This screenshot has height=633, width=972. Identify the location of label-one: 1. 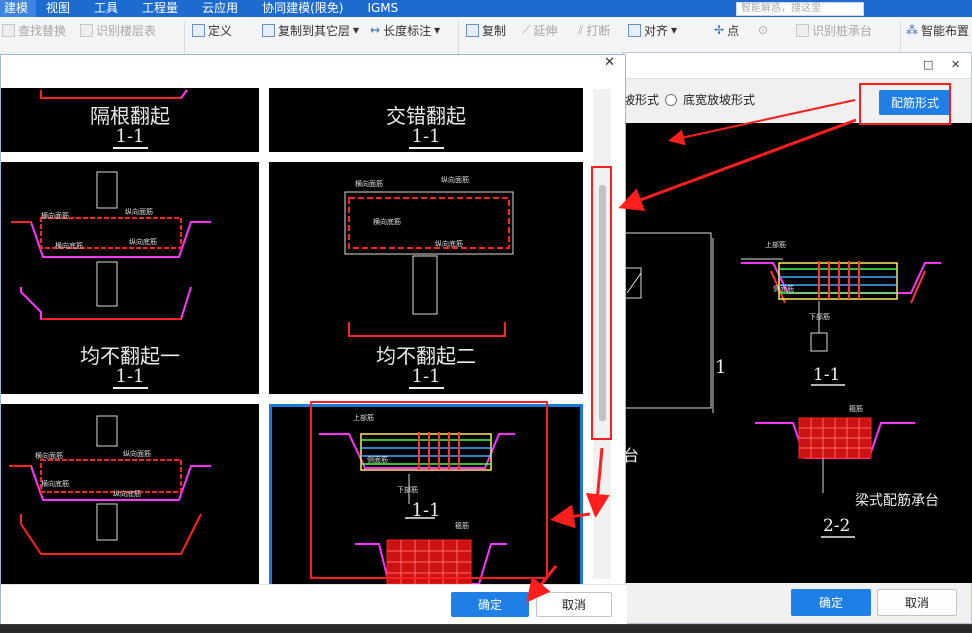
(720, 367).